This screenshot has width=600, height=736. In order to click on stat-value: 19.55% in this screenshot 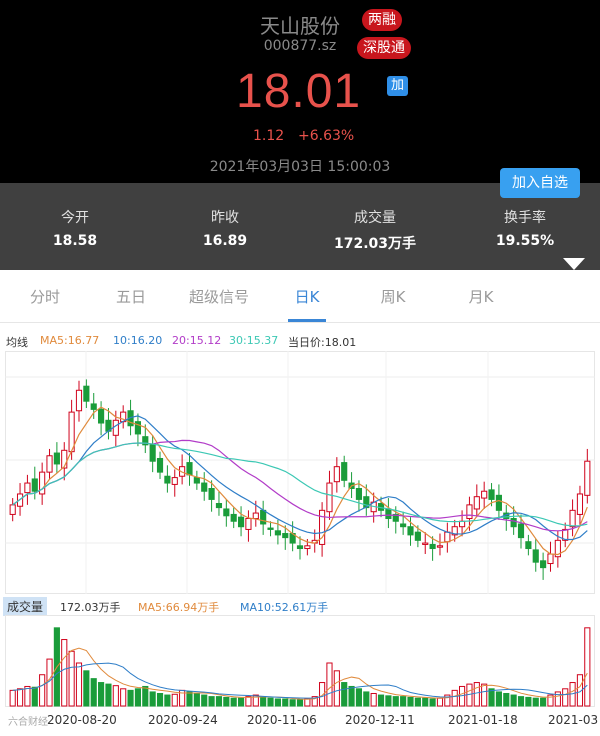, I will do `click(525, 241)`.